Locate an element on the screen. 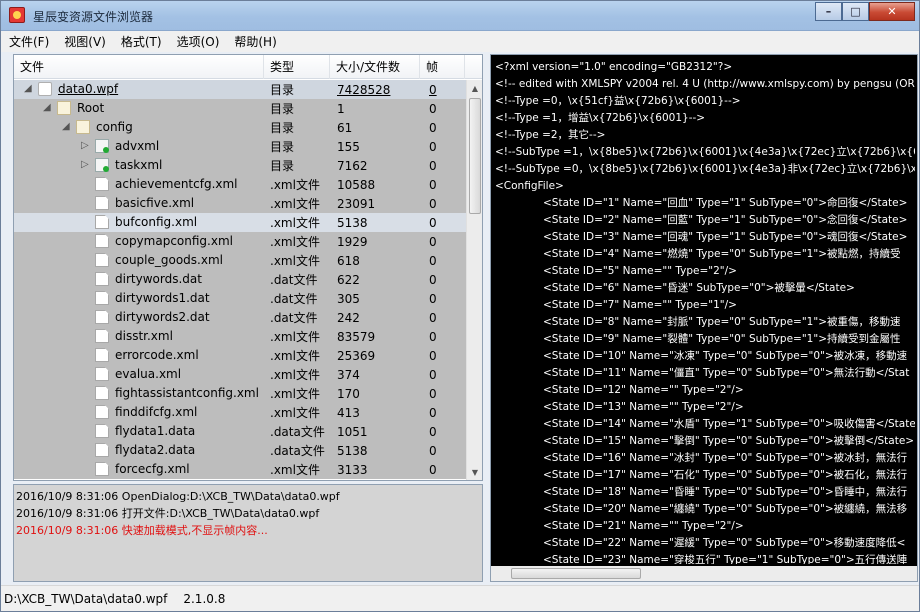 Image resolution: width=920 pixels, height=612 pixels. cell-name: dirtywords1.dat is located at coordinates (139, 298).